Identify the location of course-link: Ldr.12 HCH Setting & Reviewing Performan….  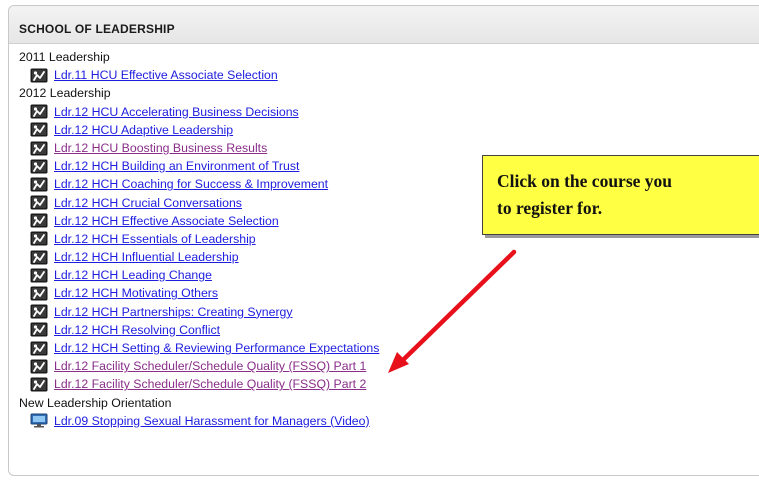
(216, 348).